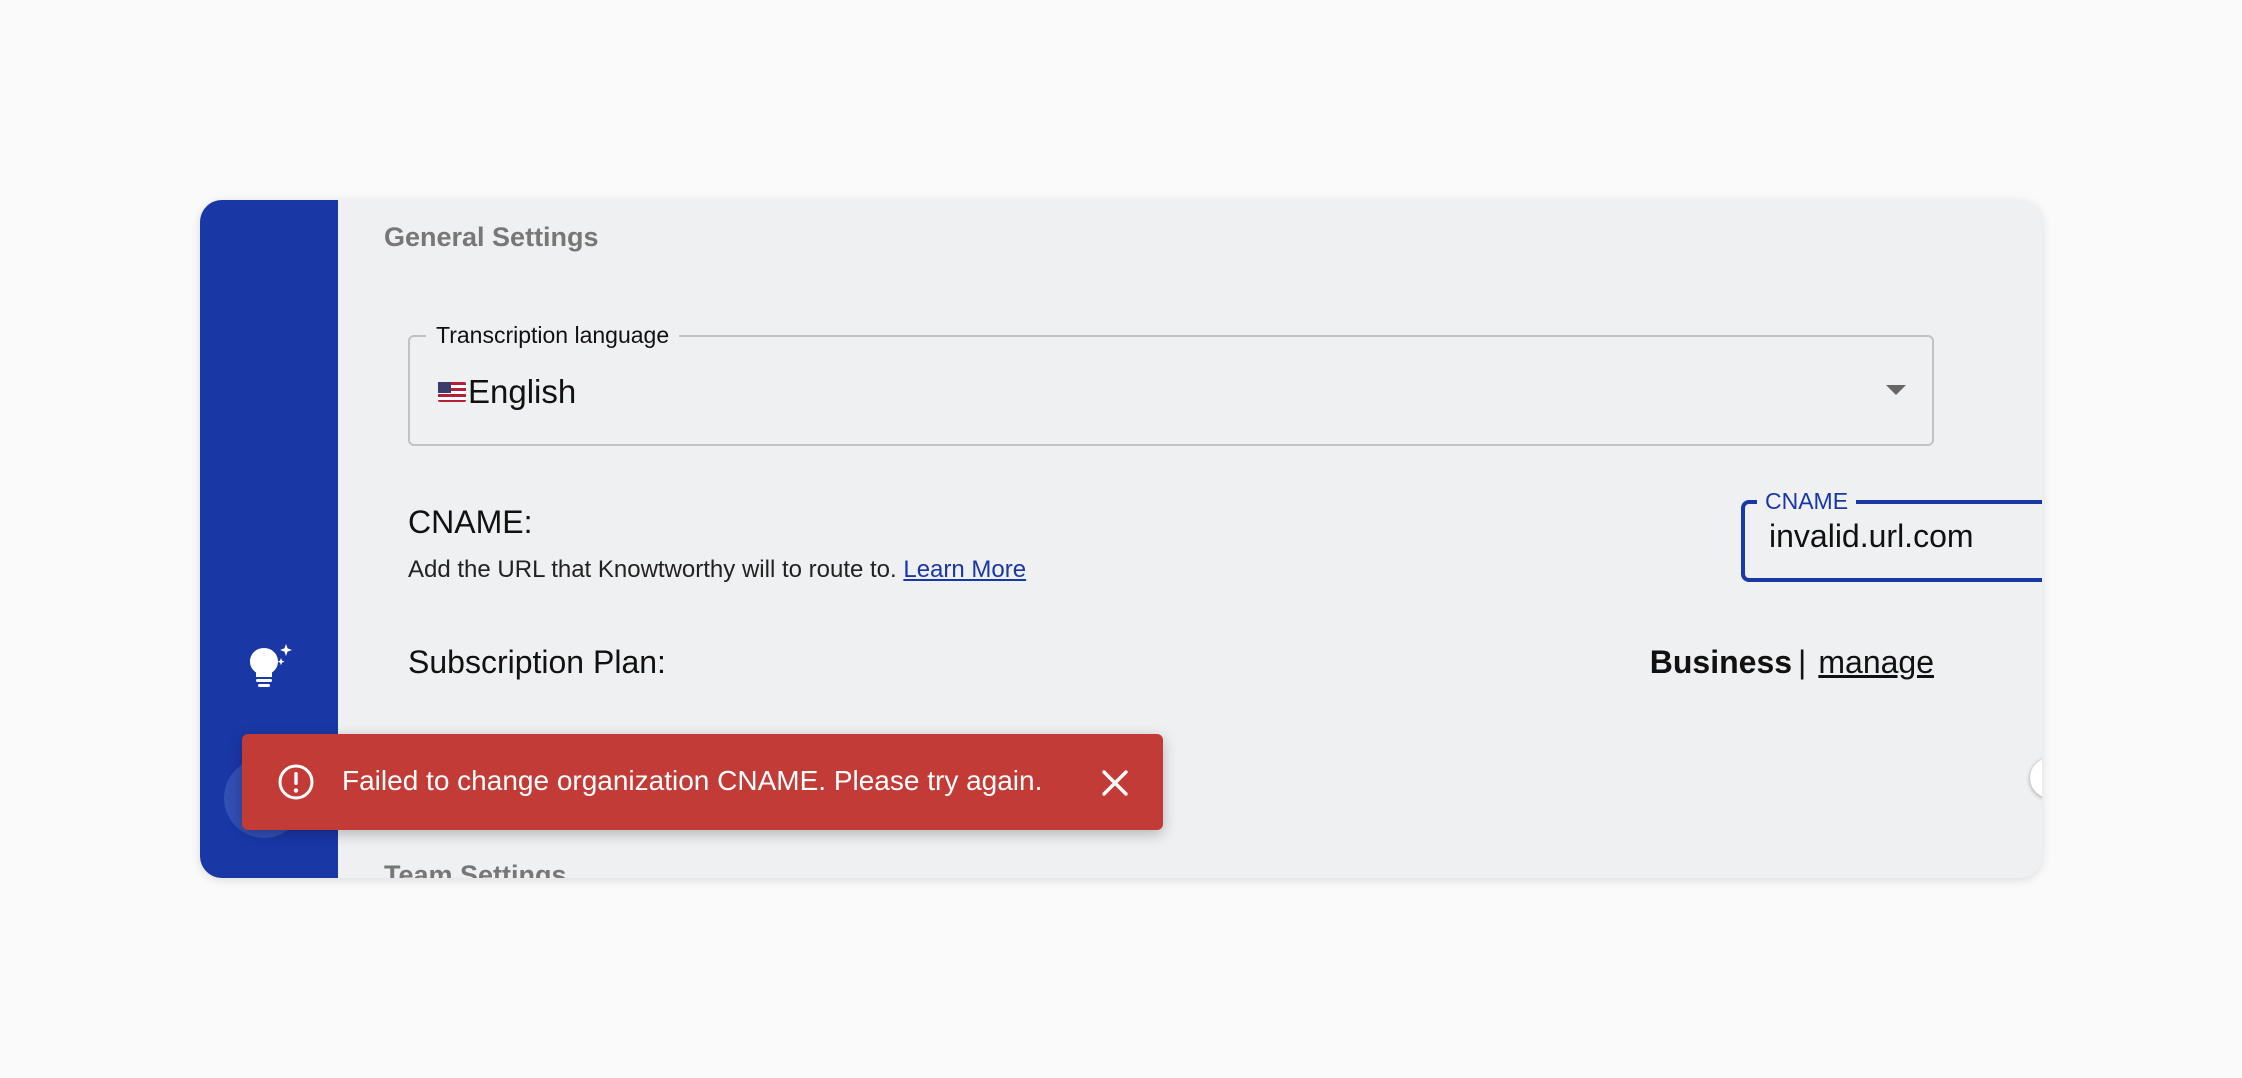  Describe the element at coordinates (1896, 390) in the screenshot. I see `chevron-down-icon` at that location.